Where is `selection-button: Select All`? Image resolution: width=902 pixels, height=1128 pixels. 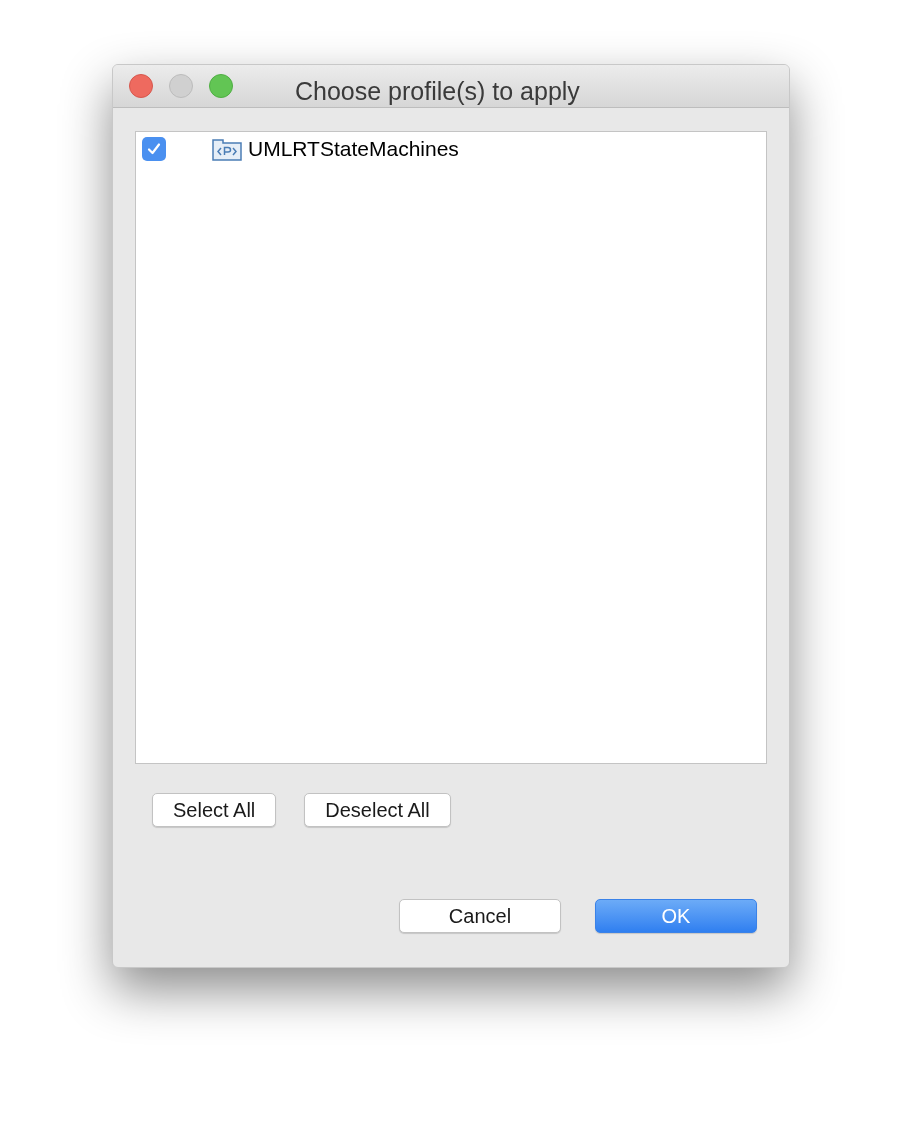
selection-button: Select All is located at coordinates (214, 810).